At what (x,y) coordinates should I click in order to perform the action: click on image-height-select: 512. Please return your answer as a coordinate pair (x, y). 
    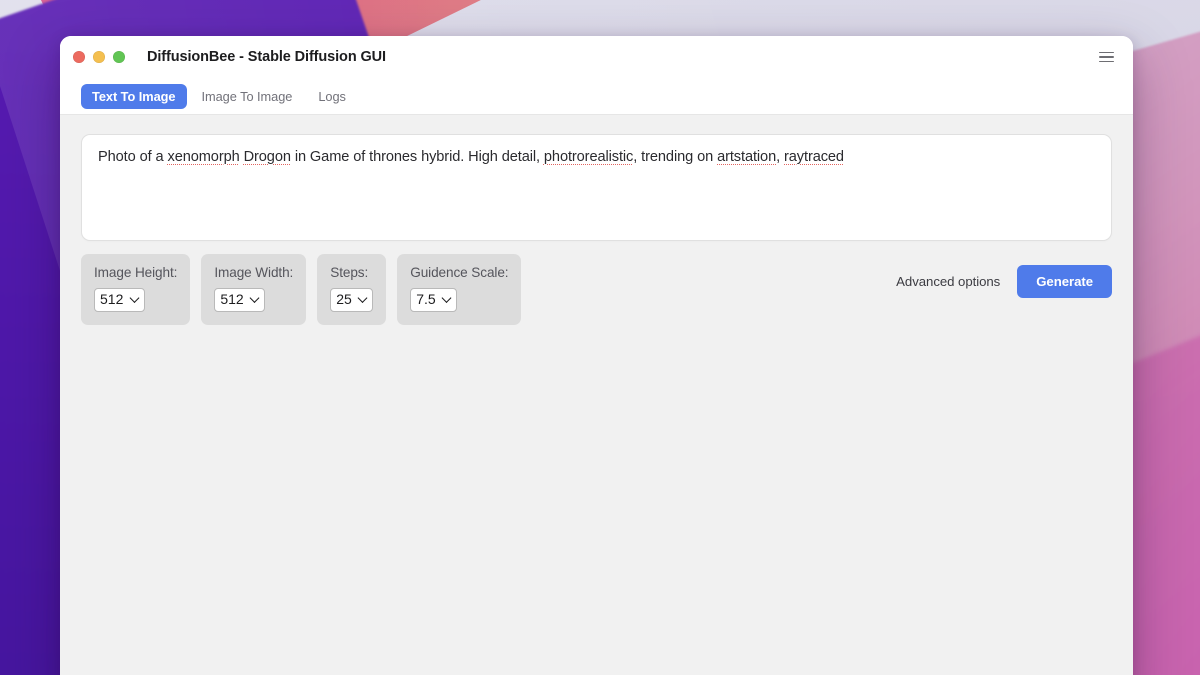
    Looking at the image, I should click on (119, 300).